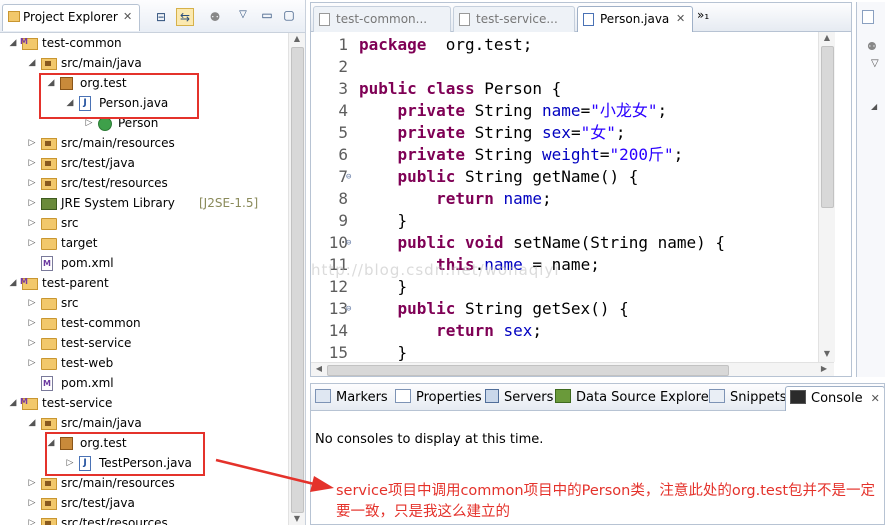 This screenshot has height=525, width=885. What do you see at coordinates (144, 243) in the screenshot?
I see `tree-item: ▷ target` at bounding box center [144, 243].